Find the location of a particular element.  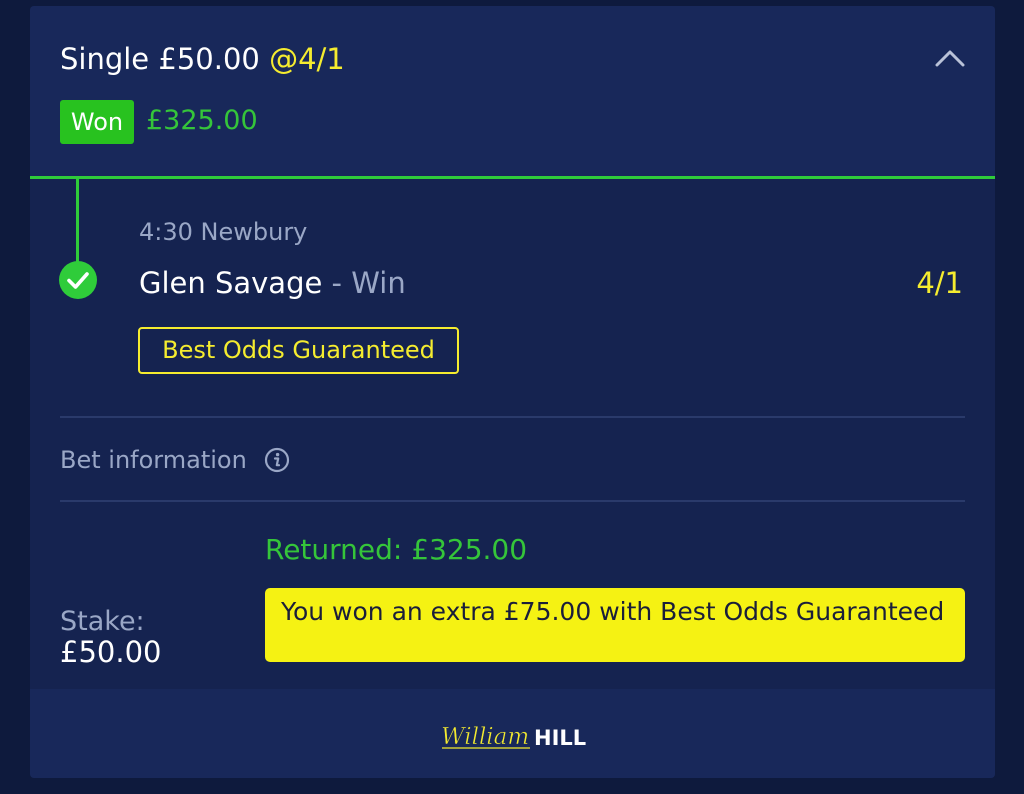

check-circle-icon is located at coordinates (78, 280).